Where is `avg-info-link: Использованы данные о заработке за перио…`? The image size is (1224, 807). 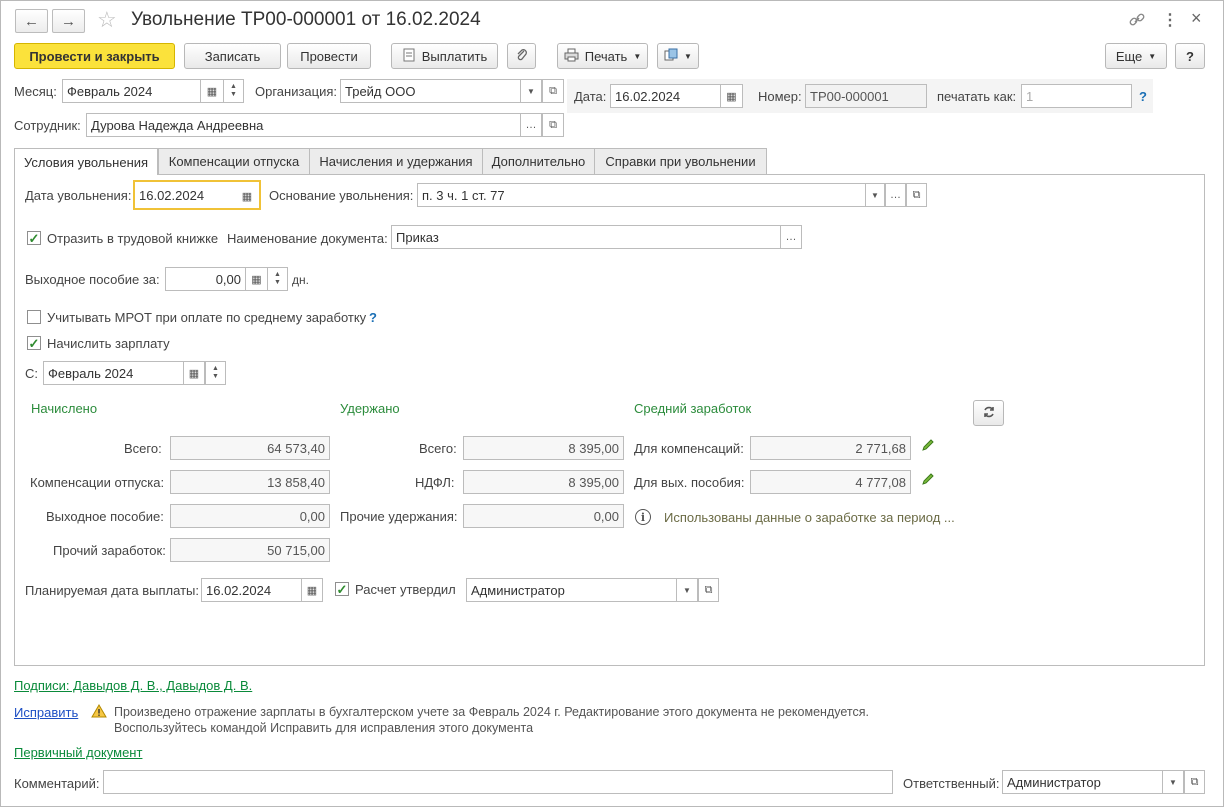
avg-info-link: Использованы данные о заработке за перио… is located at coordinates (809, 517).